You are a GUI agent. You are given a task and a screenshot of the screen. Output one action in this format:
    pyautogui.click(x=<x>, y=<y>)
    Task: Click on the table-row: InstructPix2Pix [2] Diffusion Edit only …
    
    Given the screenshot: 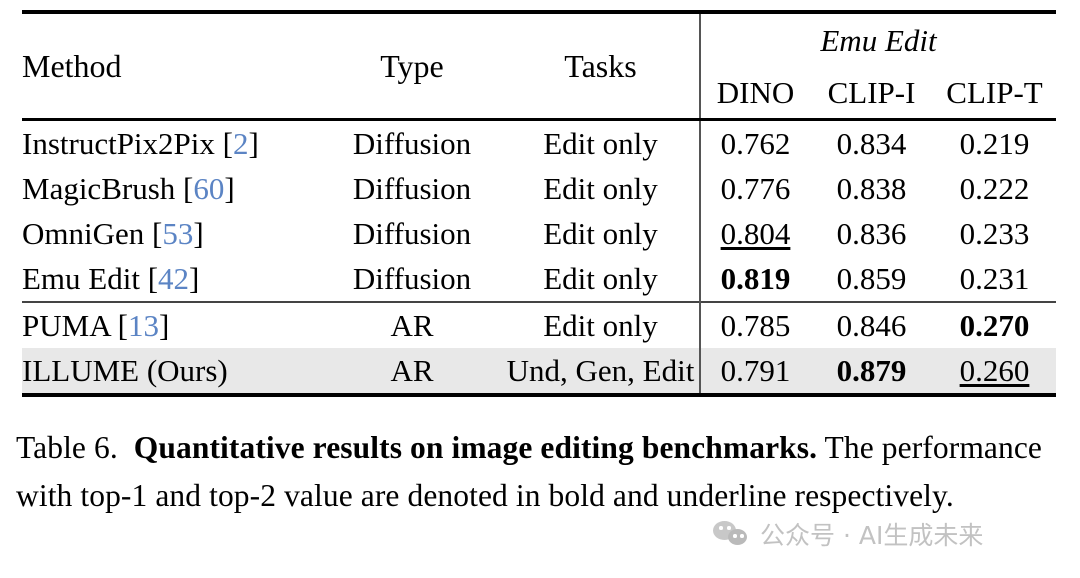 What is the action you would take?
    pyautogui.click(x=539, y=143)
    